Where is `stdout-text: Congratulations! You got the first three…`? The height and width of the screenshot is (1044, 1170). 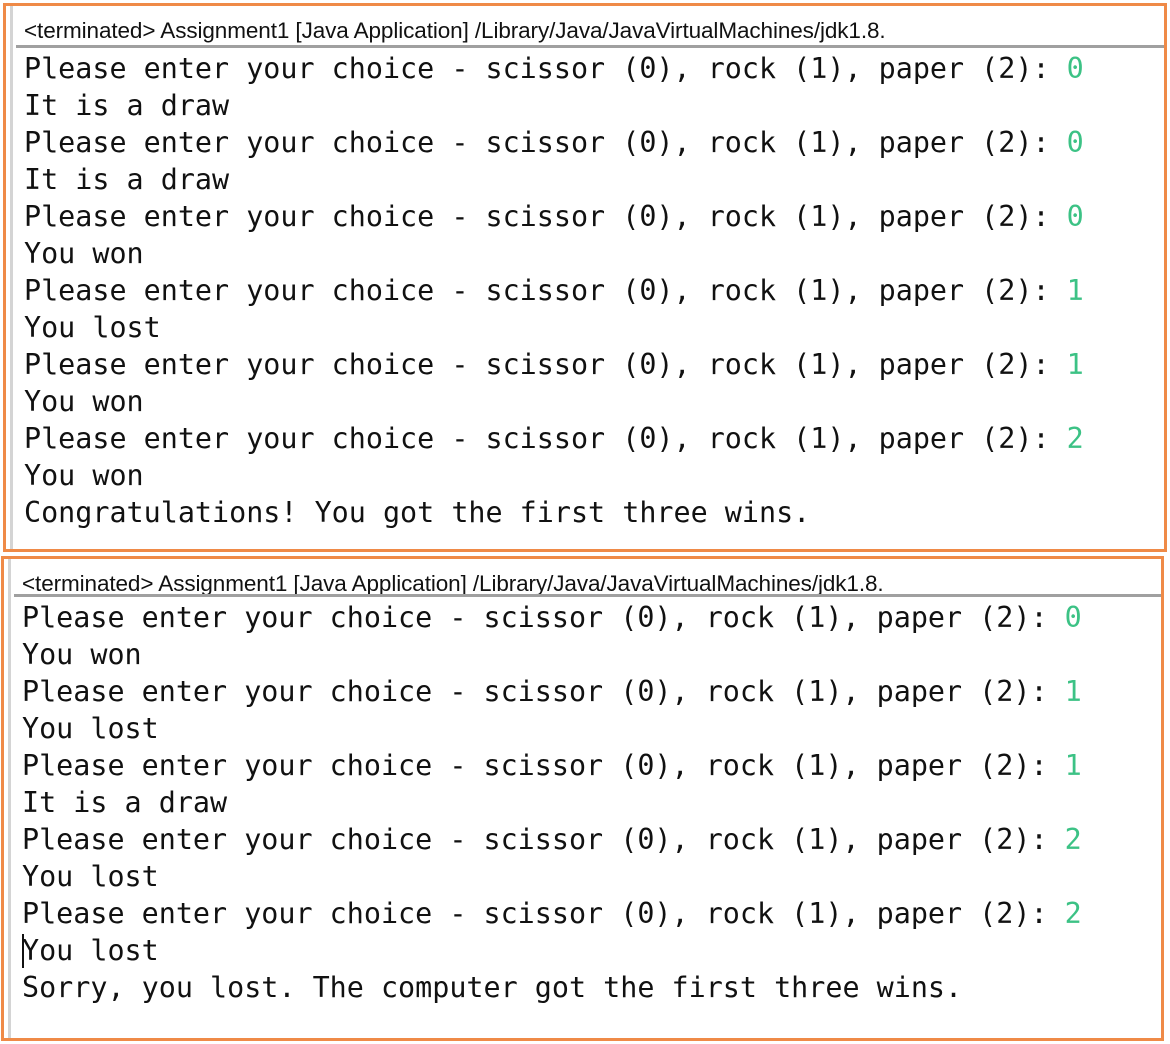
stdout-text: Congratulations! You got the first three… is located at coordinates (417, 512).